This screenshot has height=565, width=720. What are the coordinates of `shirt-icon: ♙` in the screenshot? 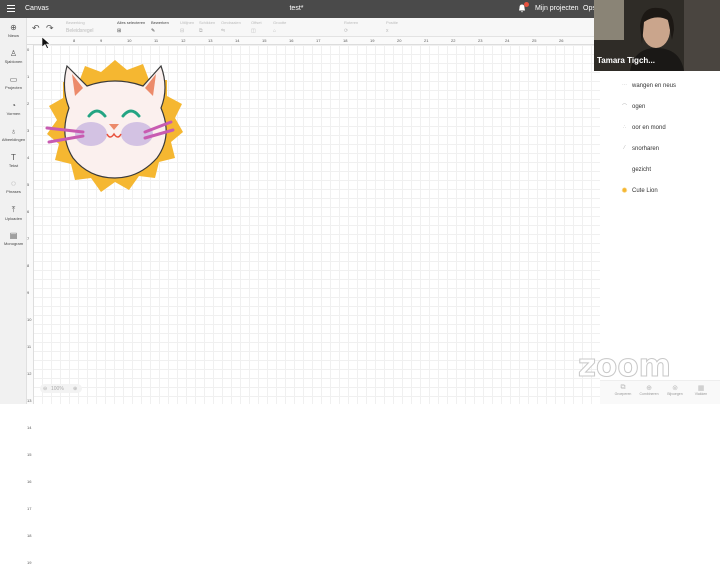 It's located at (13, 53).